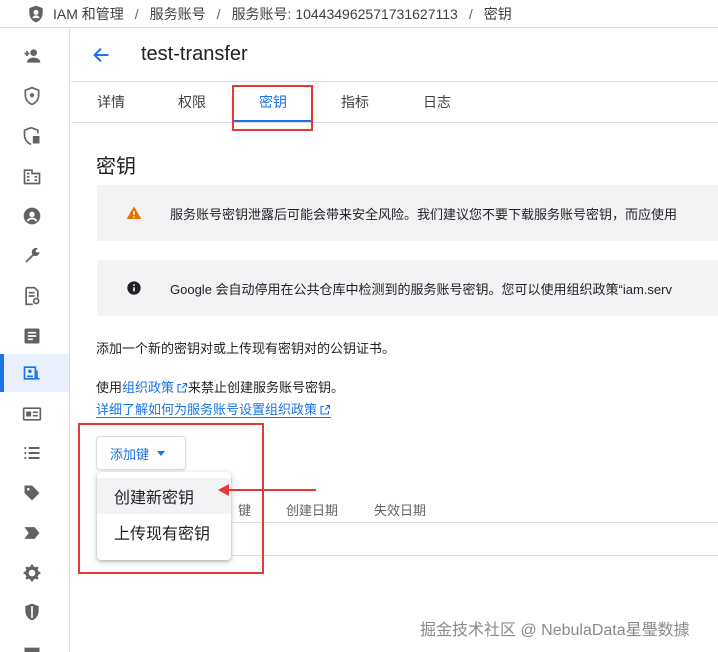 This screenshot has width=718, height=652. I want to click on breadcrumb-iam: IAM 和管理, so click(88, 14).